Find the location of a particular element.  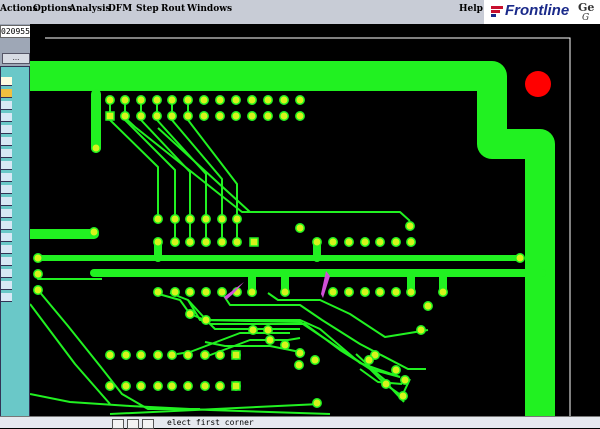

window-close-button is located at coordinates (148, 424).